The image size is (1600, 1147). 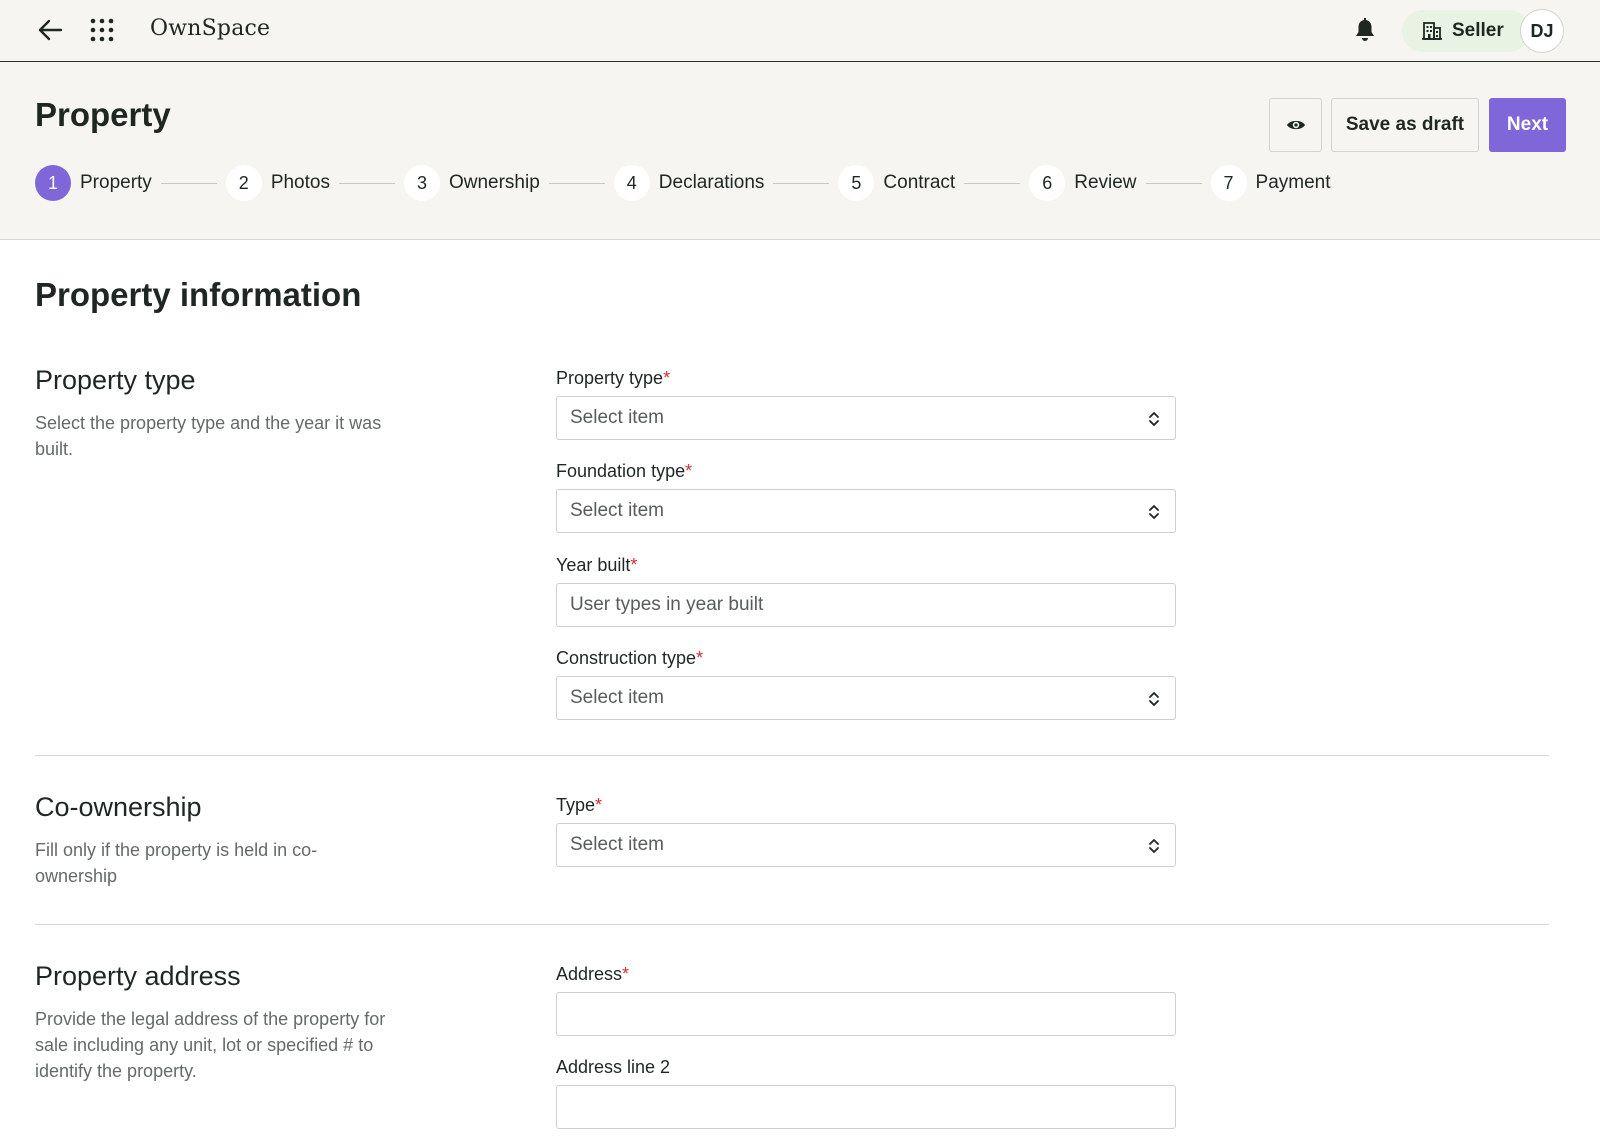 What do you see at coordinates (866, 605) in the screenshot?
I see `year-built-input: User types in year built` at bounding box center [866, 605].